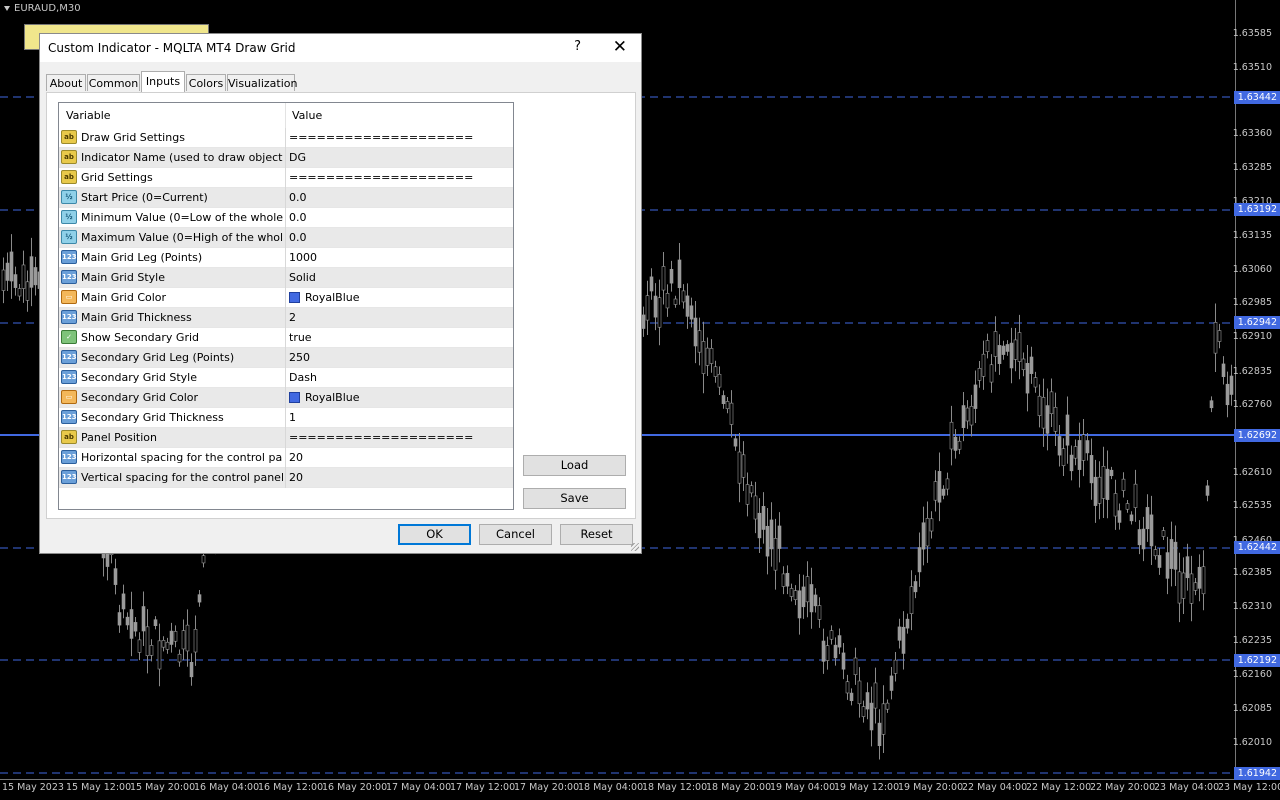  I want to click on help-button: ?, so click(577, 46).